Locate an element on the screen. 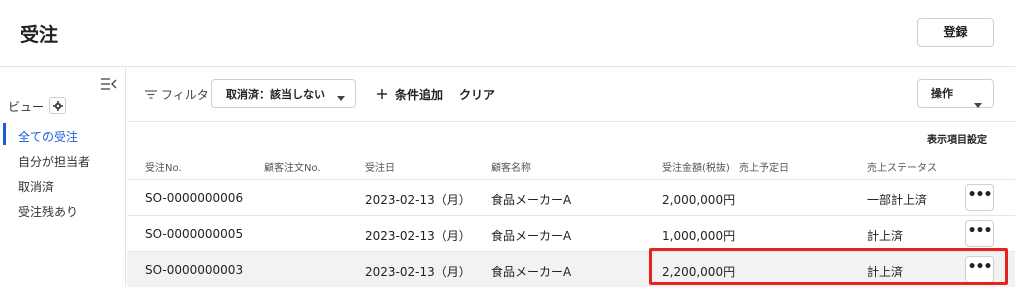 The image size is (1015, 287). order-no-cell: SO-0000000006 is located at coordinates (194, 198).